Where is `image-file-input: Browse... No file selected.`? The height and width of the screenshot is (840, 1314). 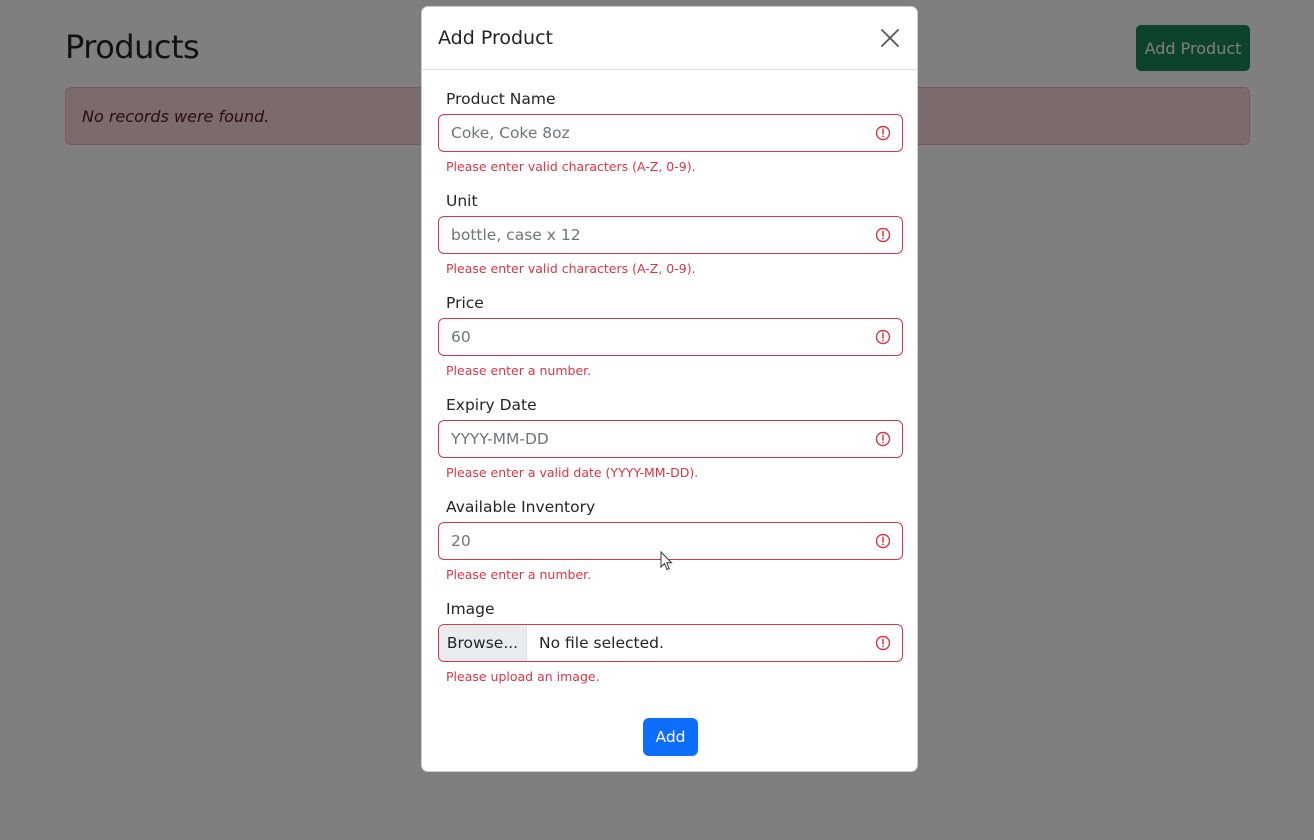
image-file-input: Browse... No file selected. is located at coordinates (670, 643).